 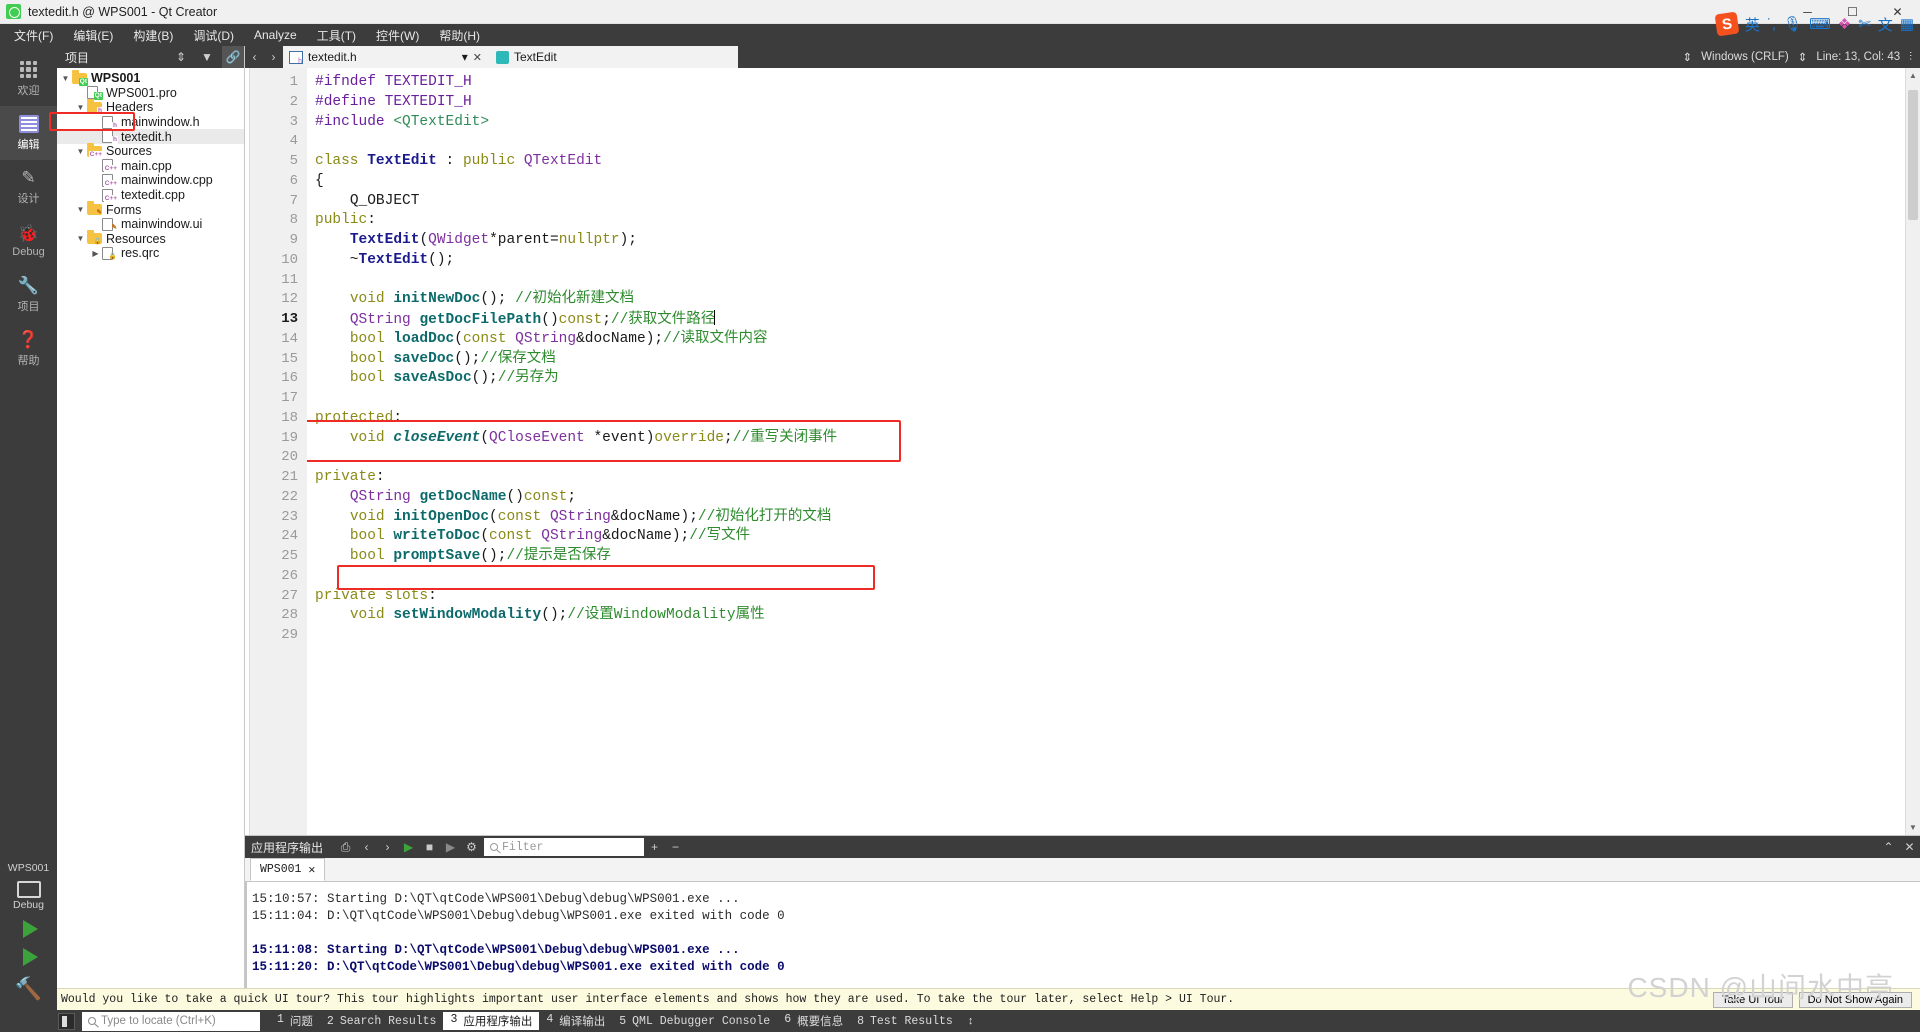 What do you see at coordinates (150, 137) in the screenshot?
I see `tree-item-textedit-h: h textedit.h` at bounding box center [150, 137].